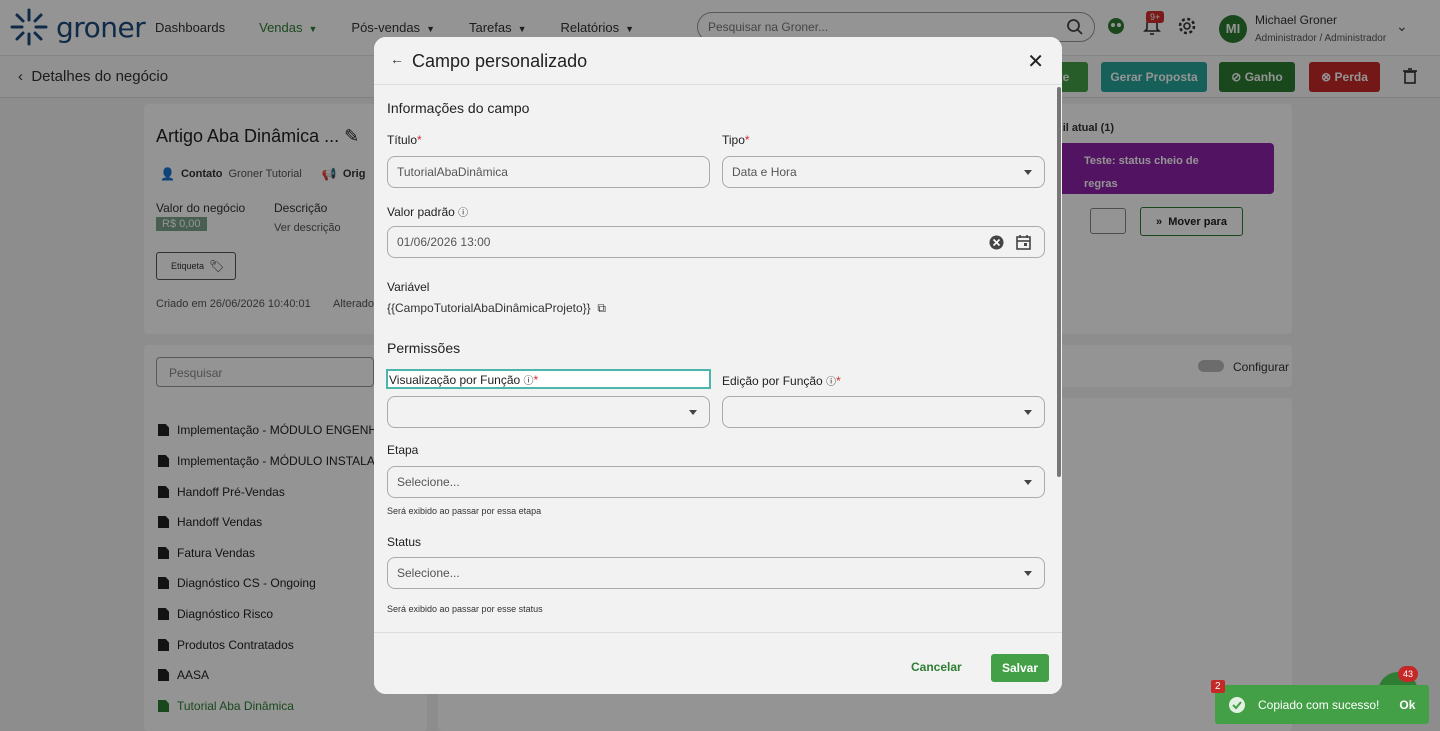 Image resolution: width=1440 pixels, height=731 pixels. What do you see at coordinates (458, 108) in the screenshot?
I see `section-info-title: Informações do campo` at bounding box center [458, 108].